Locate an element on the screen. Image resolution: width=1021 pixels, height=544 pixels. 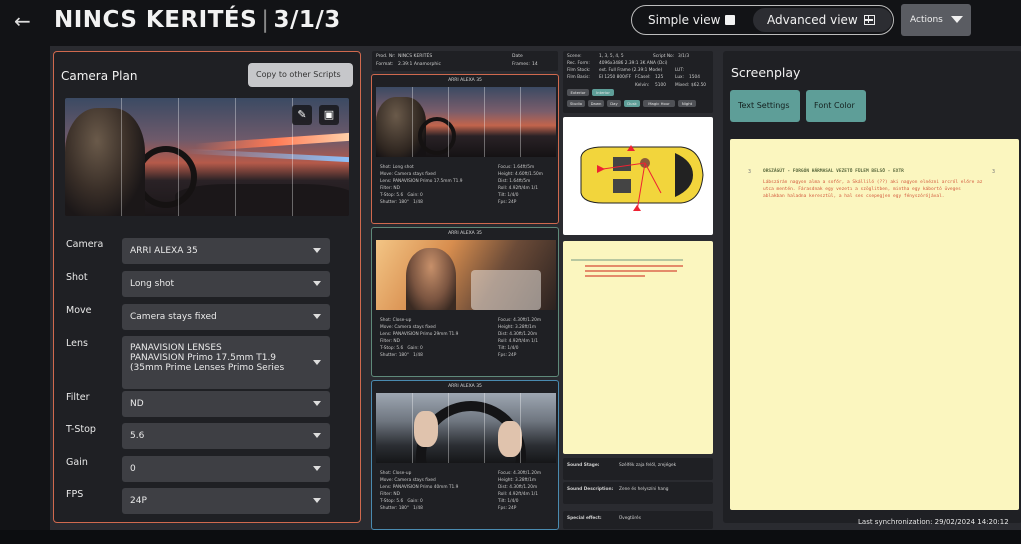
tag-dawn: Dawn is located at coordinates (596, 103).